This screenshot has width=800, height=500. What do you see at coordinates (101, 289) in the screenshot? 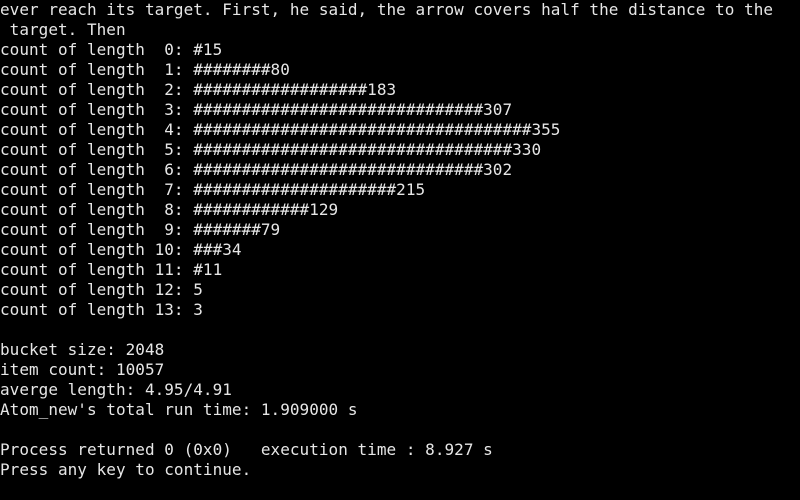
I see `histogram-line: count of length 12: 5` at bounding box center [101, 289].